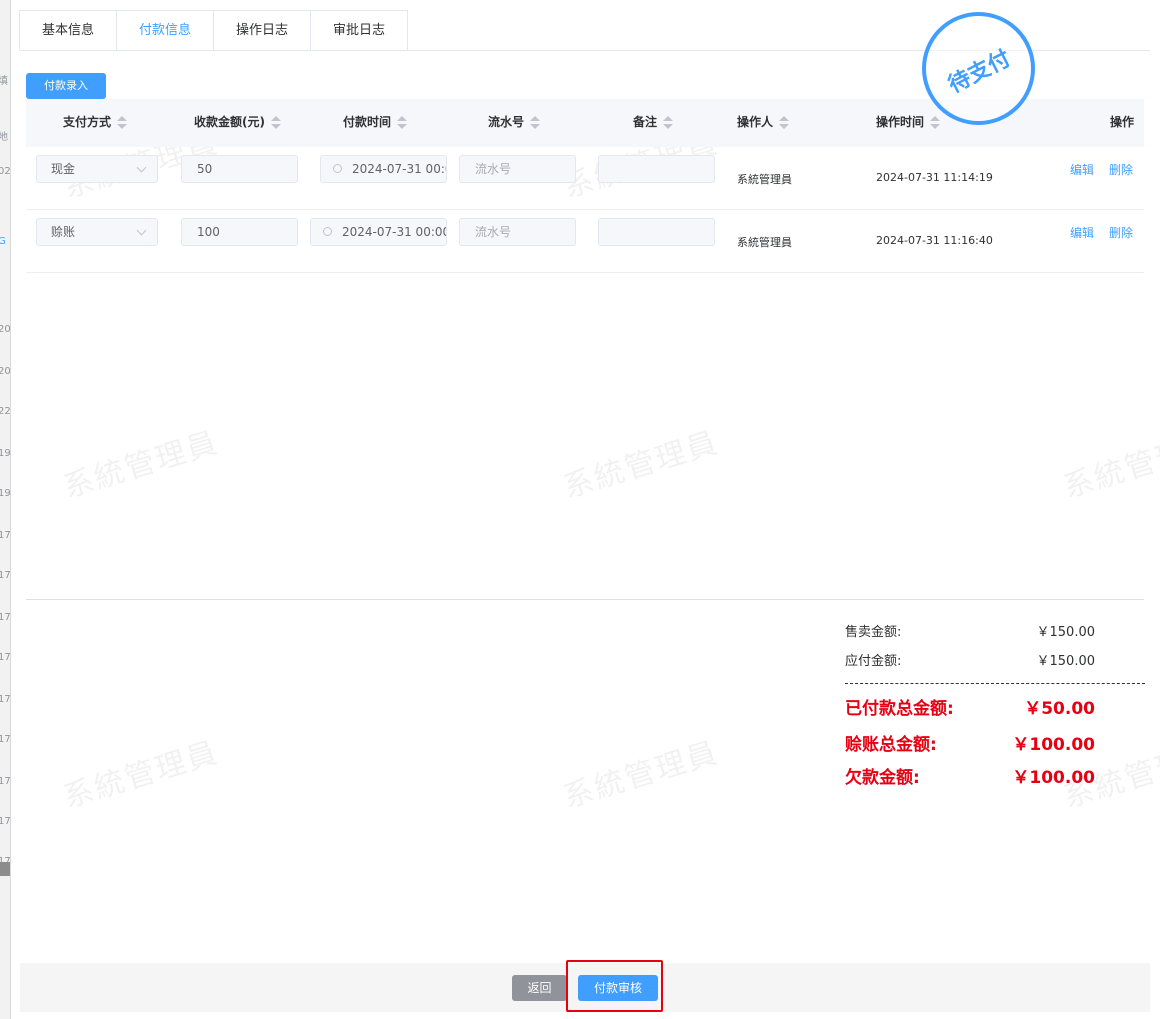 This screenshot has width=1160, height=1019. Describe the element at coordinates (882, 778) in the screenshot. I see `owed-amount-label: 欠款金额:` at that location.